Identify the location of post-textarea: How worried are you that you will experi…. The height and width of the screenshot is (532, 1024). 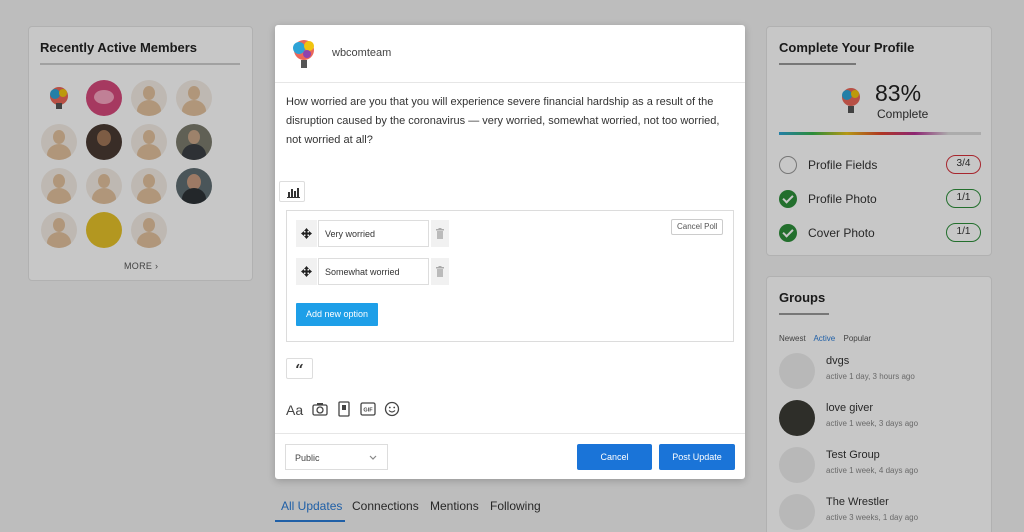
(508, 121).